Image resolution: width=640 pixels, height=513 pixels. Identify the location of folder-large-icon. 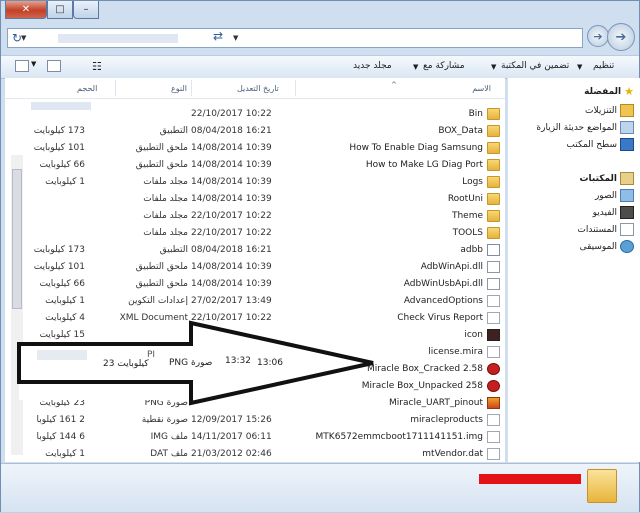
(602, 486).